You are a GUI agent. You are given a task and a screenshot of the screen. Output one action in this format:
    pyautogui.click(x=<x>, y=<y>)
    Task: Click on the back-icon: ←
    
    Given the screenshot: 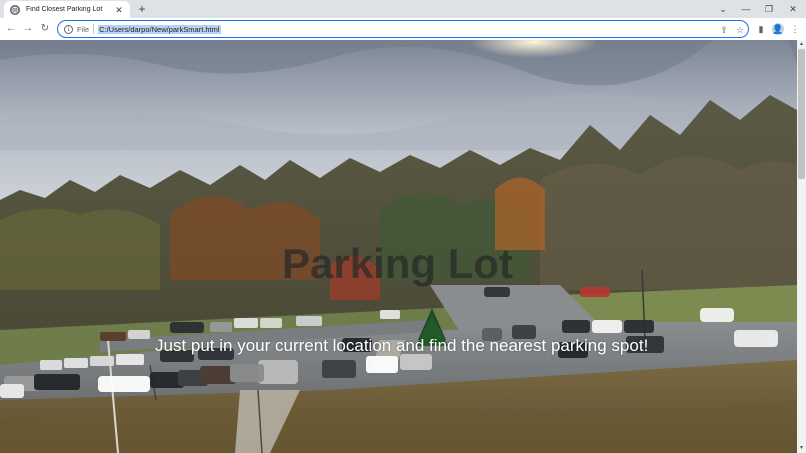 What is the action you would take?
    pyautogui.click(x=11, y=29)
    